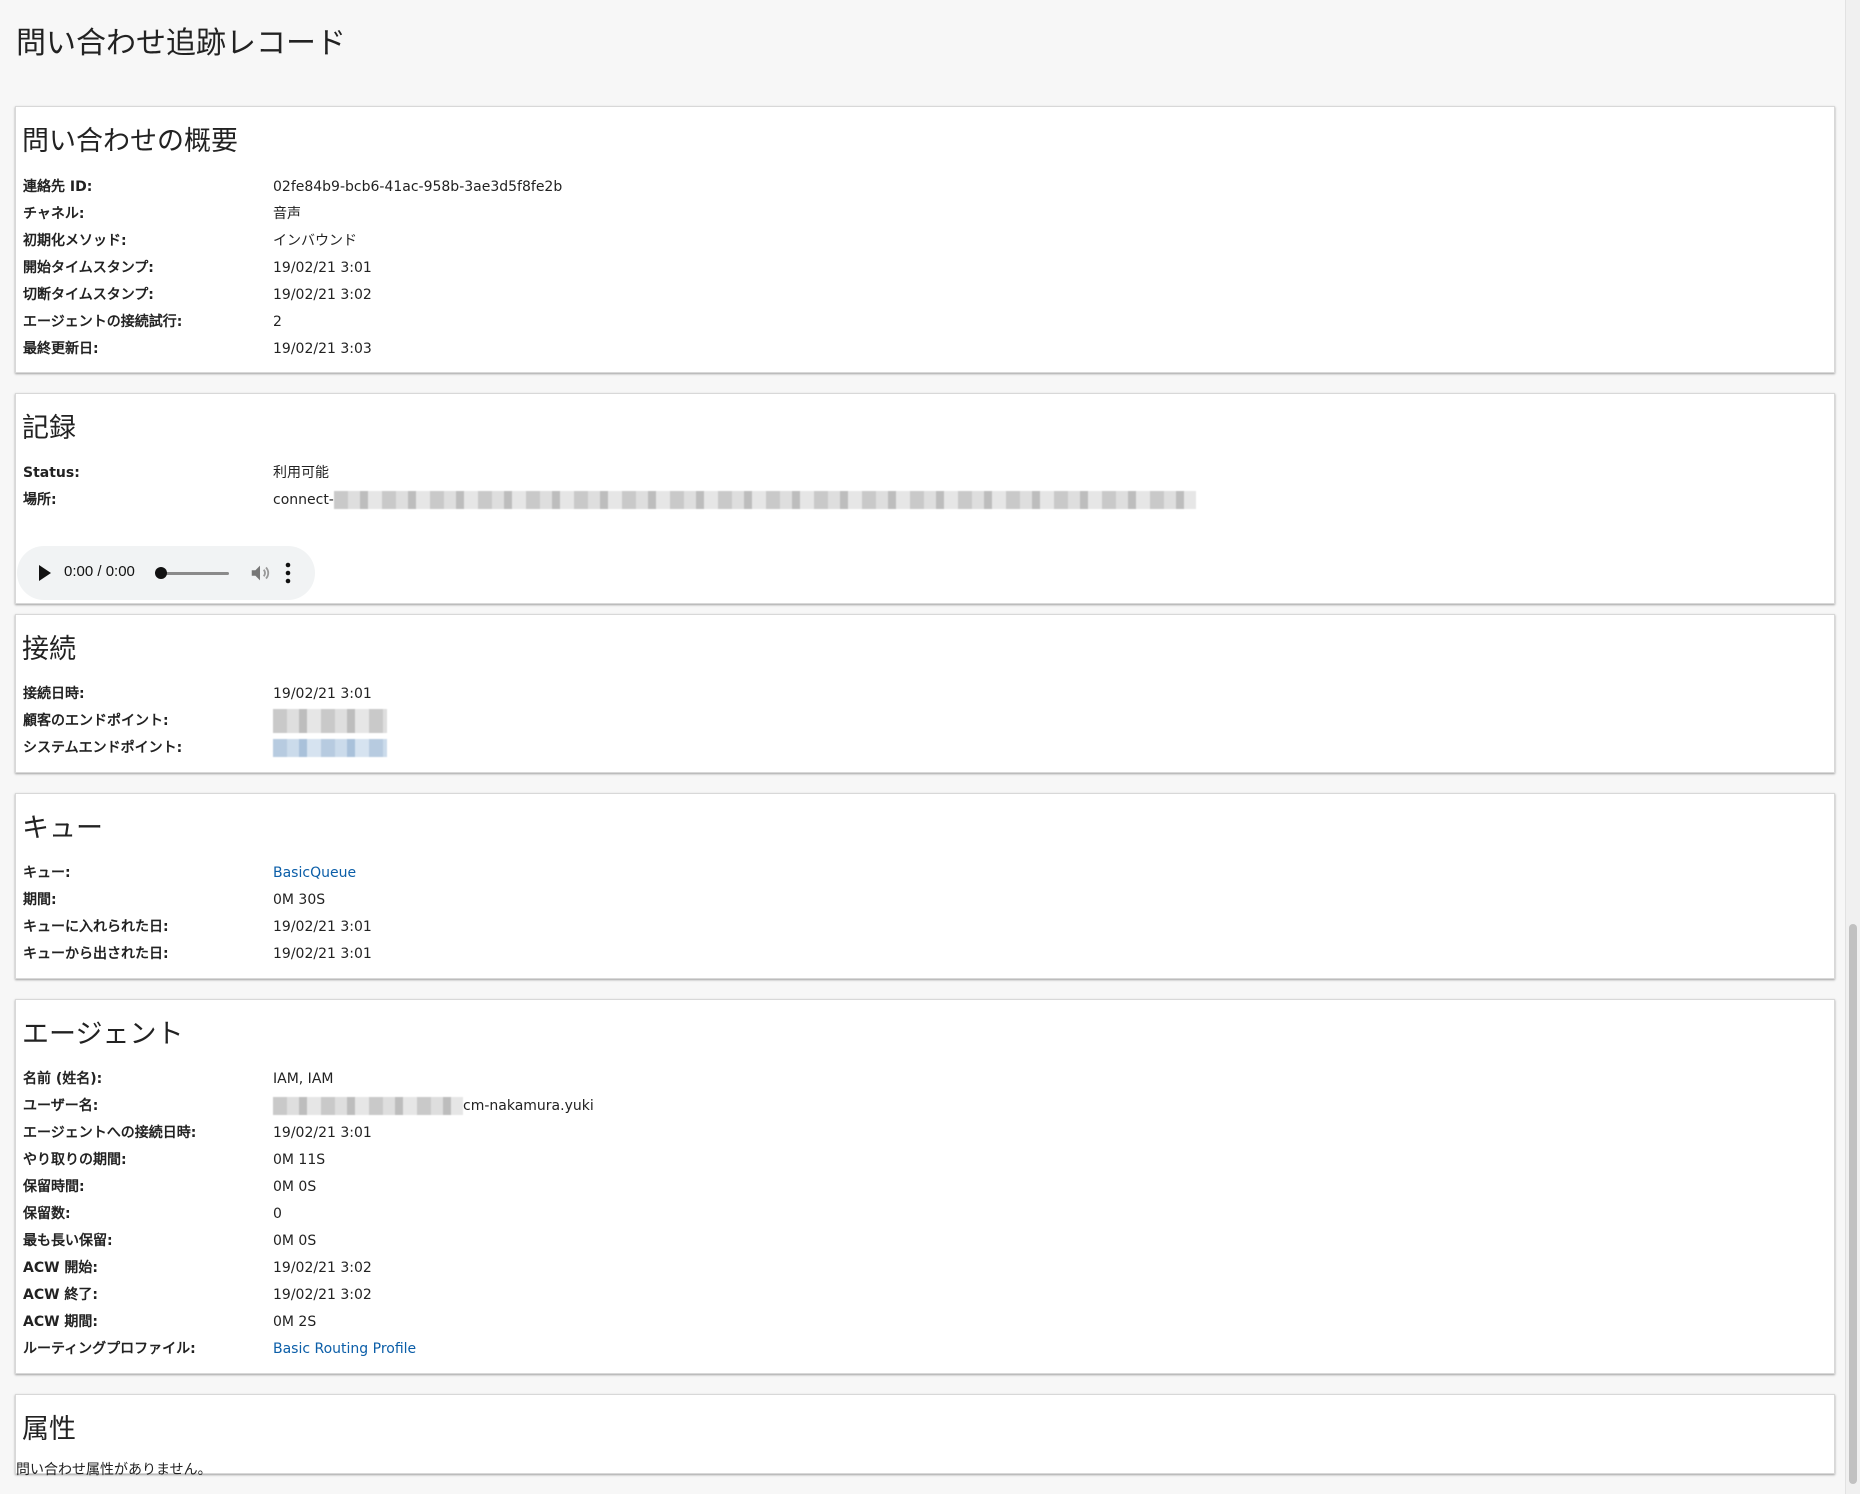 The width and height of the screenshot is (1860, 1494). Describe the element at coordinates (873, 1160) in the screenshot. I see `agent-row: やり取りの期間: 0M 11S` at that location.